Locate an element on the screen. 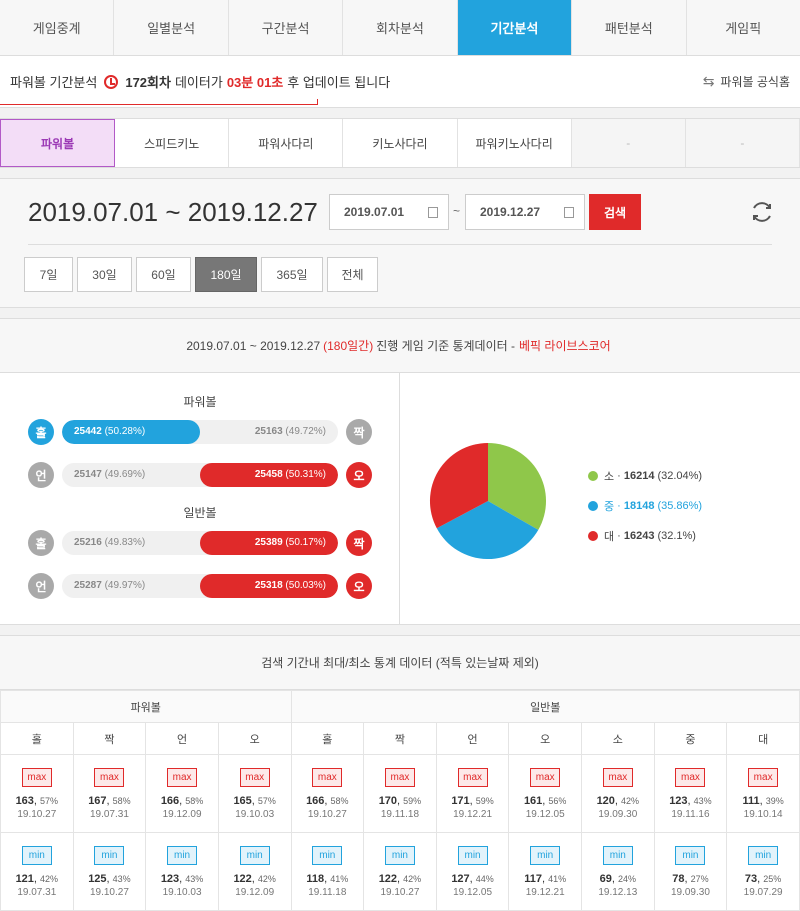 Image resolution: width=800 pixels, height=911 pixels. min-value: 73, 25% is located at coordinates (763, 878).